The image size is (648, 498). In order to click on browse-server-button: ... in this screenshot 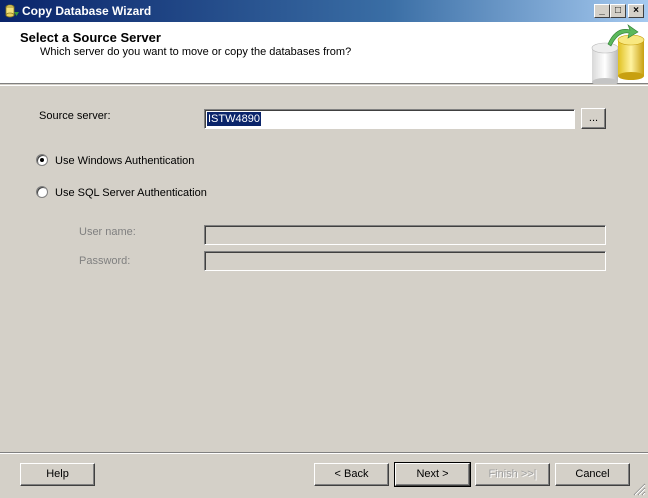, I will do `click(593, 118)`.